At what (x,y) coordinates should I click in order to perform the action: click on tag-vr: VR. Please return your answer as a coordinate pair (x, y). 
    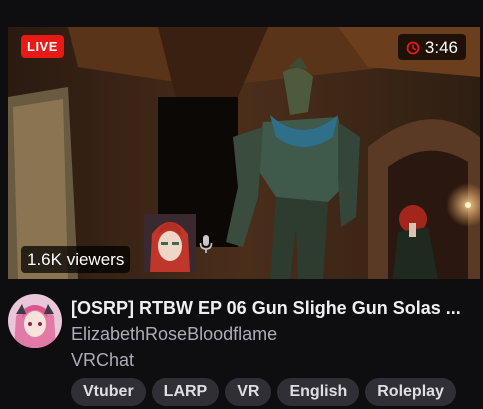
    Looking at the image, I should click on (248, 392).